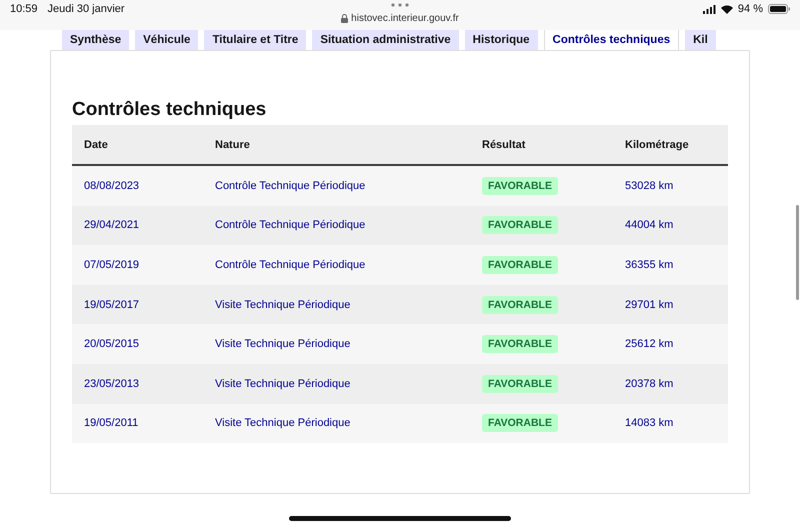 The width and height of the screenshot is (800, 525). I want to click on section-title: Contrôles techniques, so click(170, 110).